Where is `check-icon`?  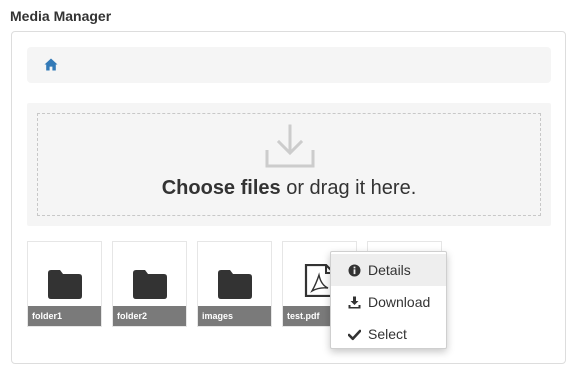
check-icon is located at coordinates (354, 335).